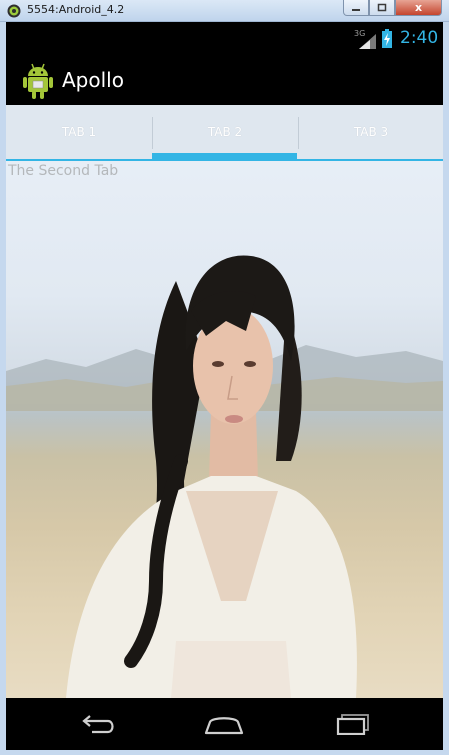 This screenshot has height=755, width=449. Describe the element at coordinates (63, 171) in the screenshot. I see `tab-content-label: The Second Tab` at that location.